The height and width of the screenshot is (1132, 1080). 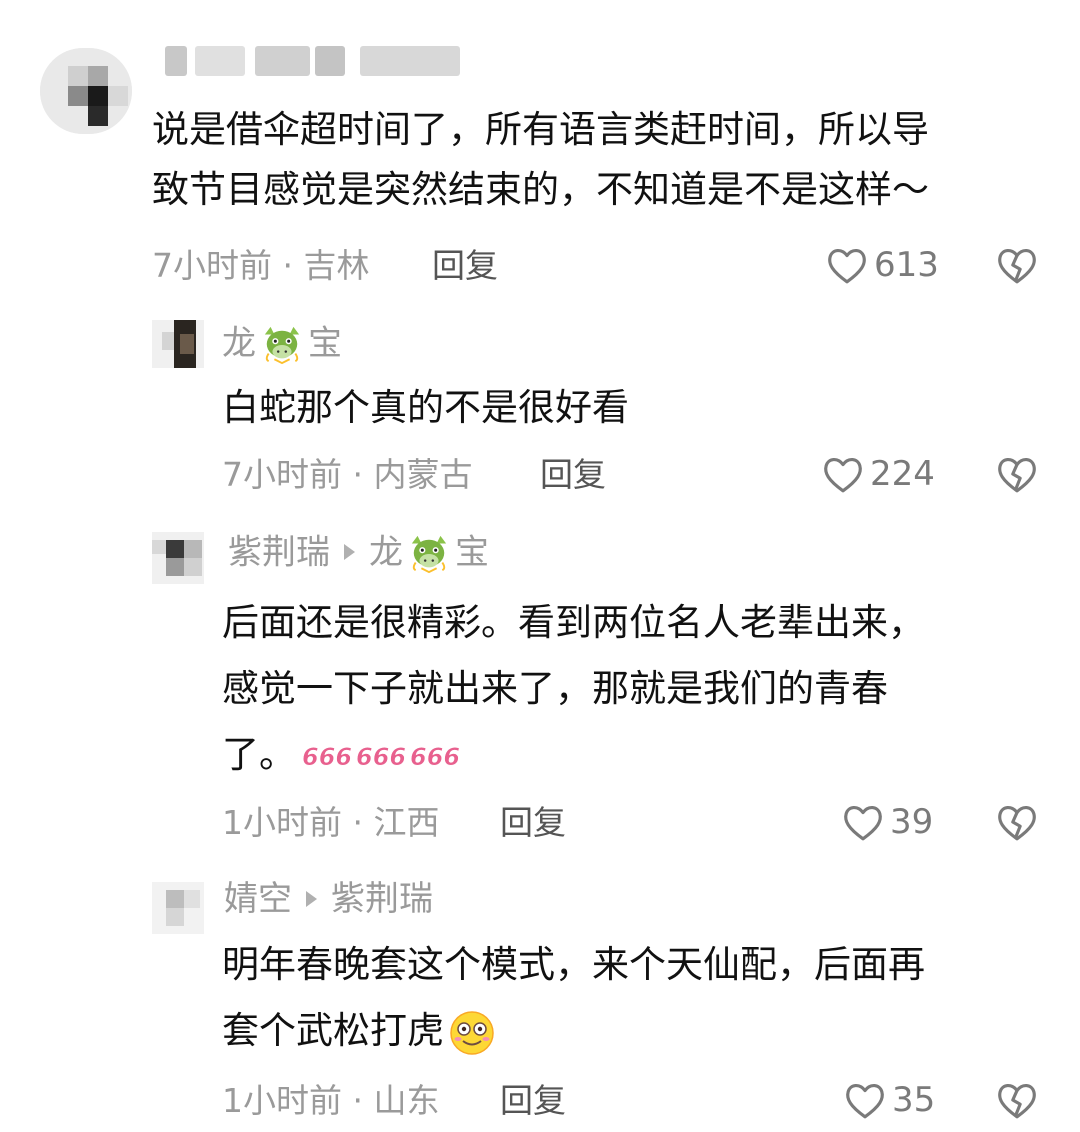 I want to click on like-button: 613, so click(x=882, y=265).